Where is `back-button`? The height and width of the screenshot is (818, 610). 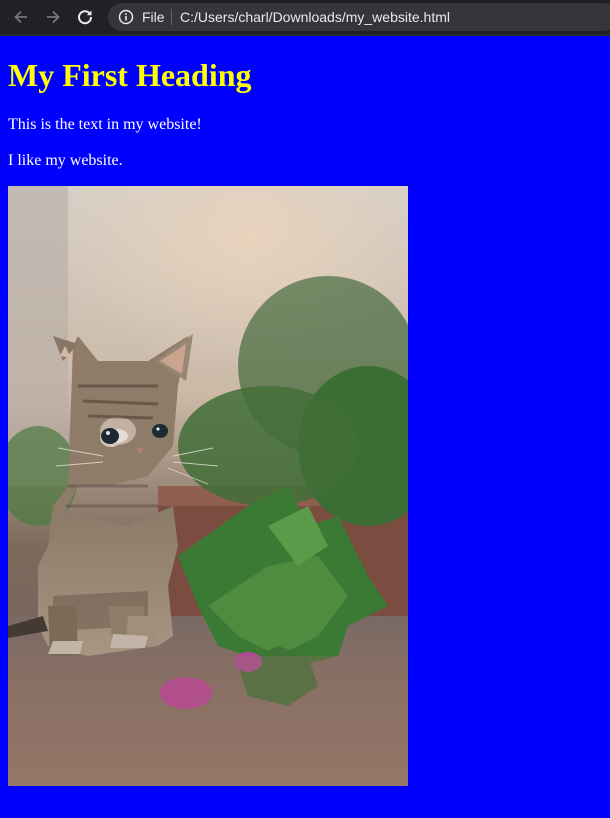 back-button is located at coordinates (21, 17).